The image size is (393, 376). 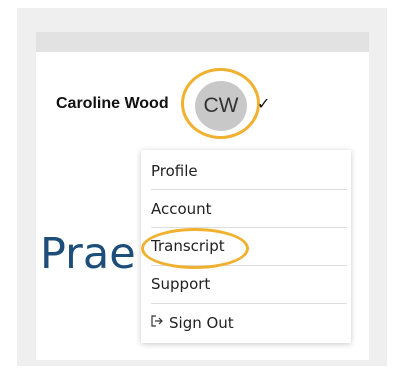 What do you see at coordinates (188, 246) in the screenshot?
I see `menu-item-label: Transcript` at bounding box center [188, 246].